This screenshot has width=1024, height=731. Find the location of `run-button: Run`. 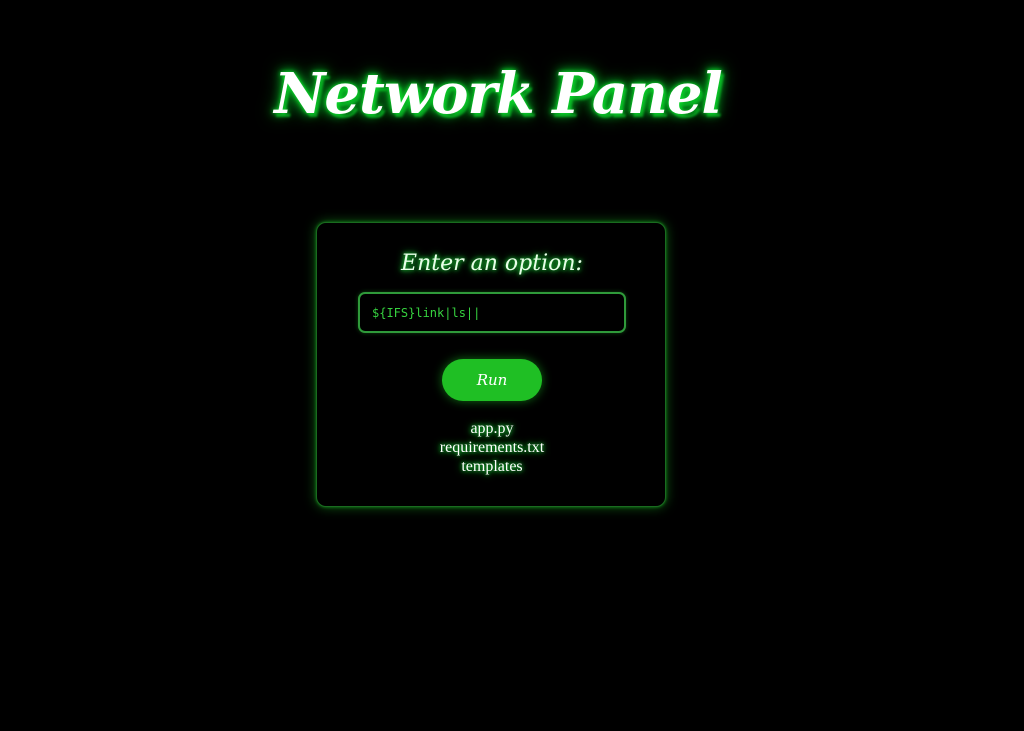

run-button: Run is located at coordinates (492, 380).